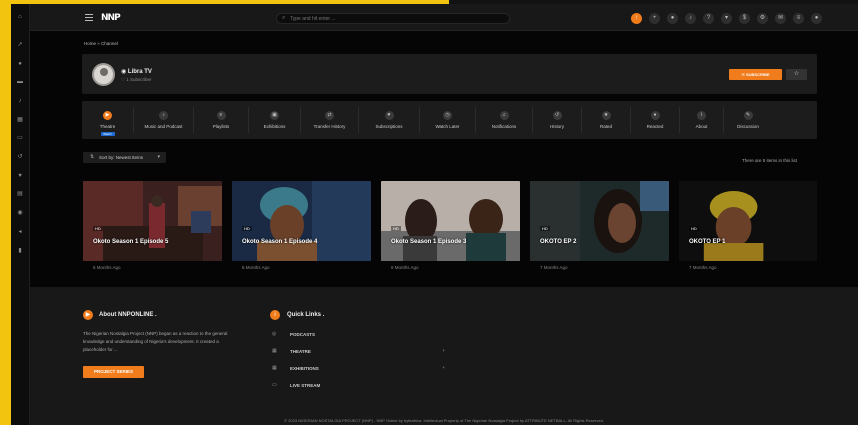 The image size is (858, 425). What do you see at coordinates (20, 251) in the screenshot?
I see `bar-chart-icon: ▮` at bounding box center [20, 251].